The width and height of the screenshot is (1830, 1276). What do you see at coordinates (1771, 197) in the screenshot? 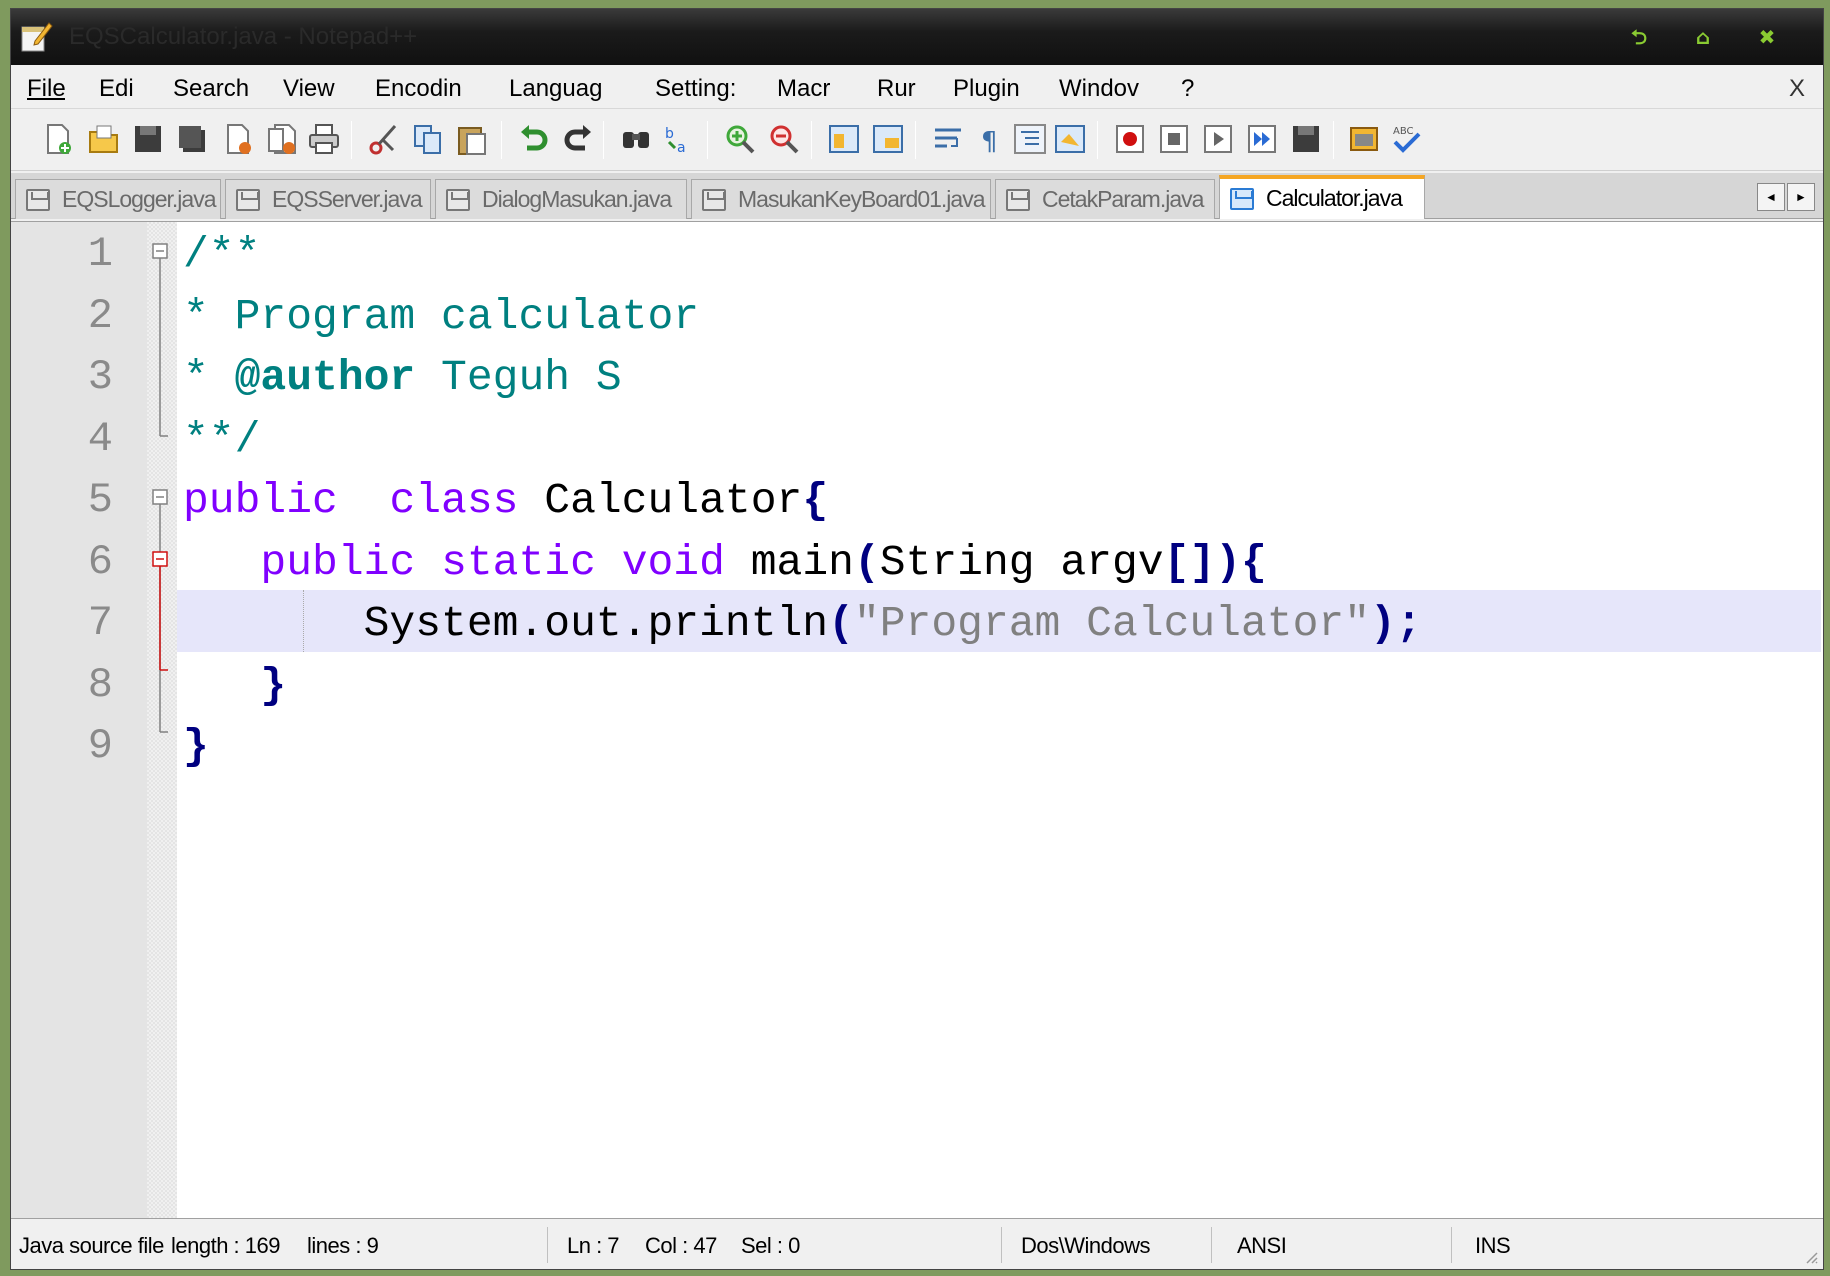
I see `scroll-left-arrow-icon: ◄` at bounding box center [1771, 197].